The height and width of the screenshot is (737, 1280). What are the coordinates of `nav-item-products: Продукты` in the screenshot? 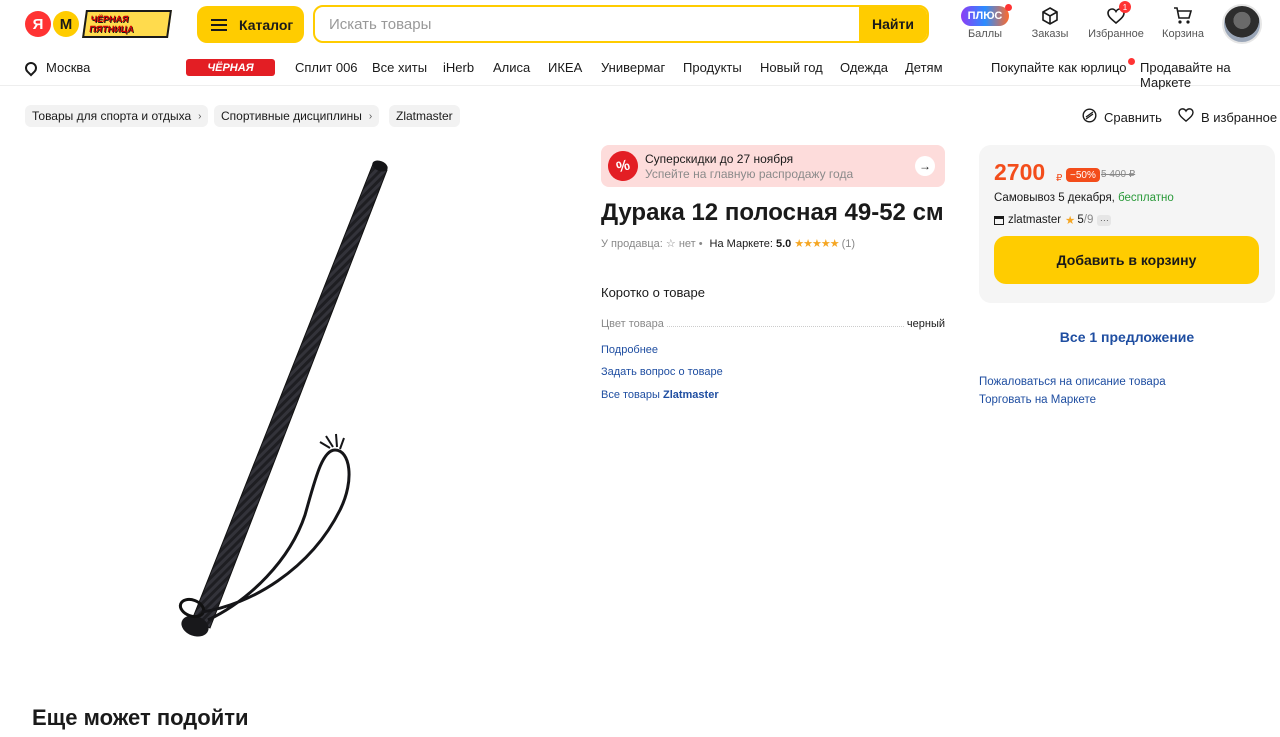 It's located at (712, 67).